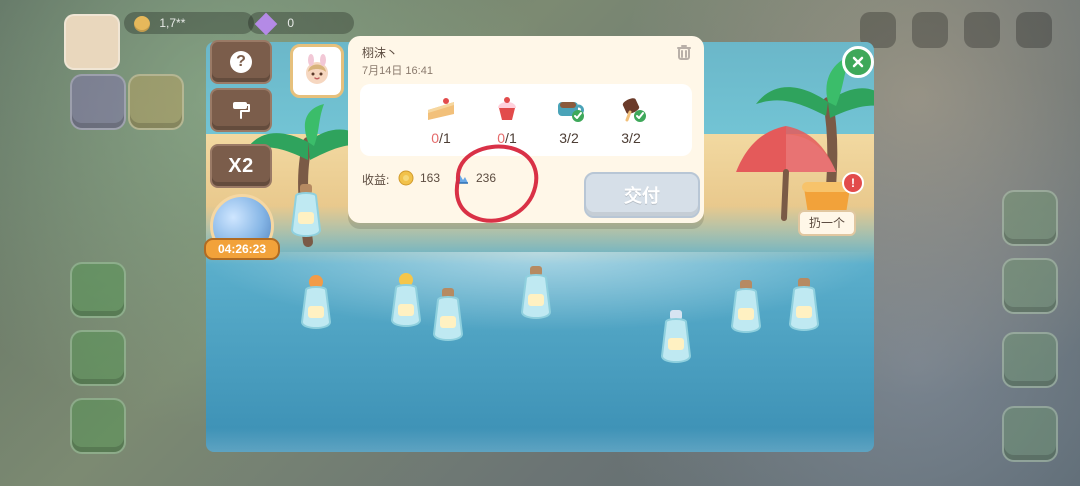 The height and width of the screenshot is (486, 1080). Describe the element at coordinates (571, 112) in the screenshot. I see `coffee-cup-icon` at that location.